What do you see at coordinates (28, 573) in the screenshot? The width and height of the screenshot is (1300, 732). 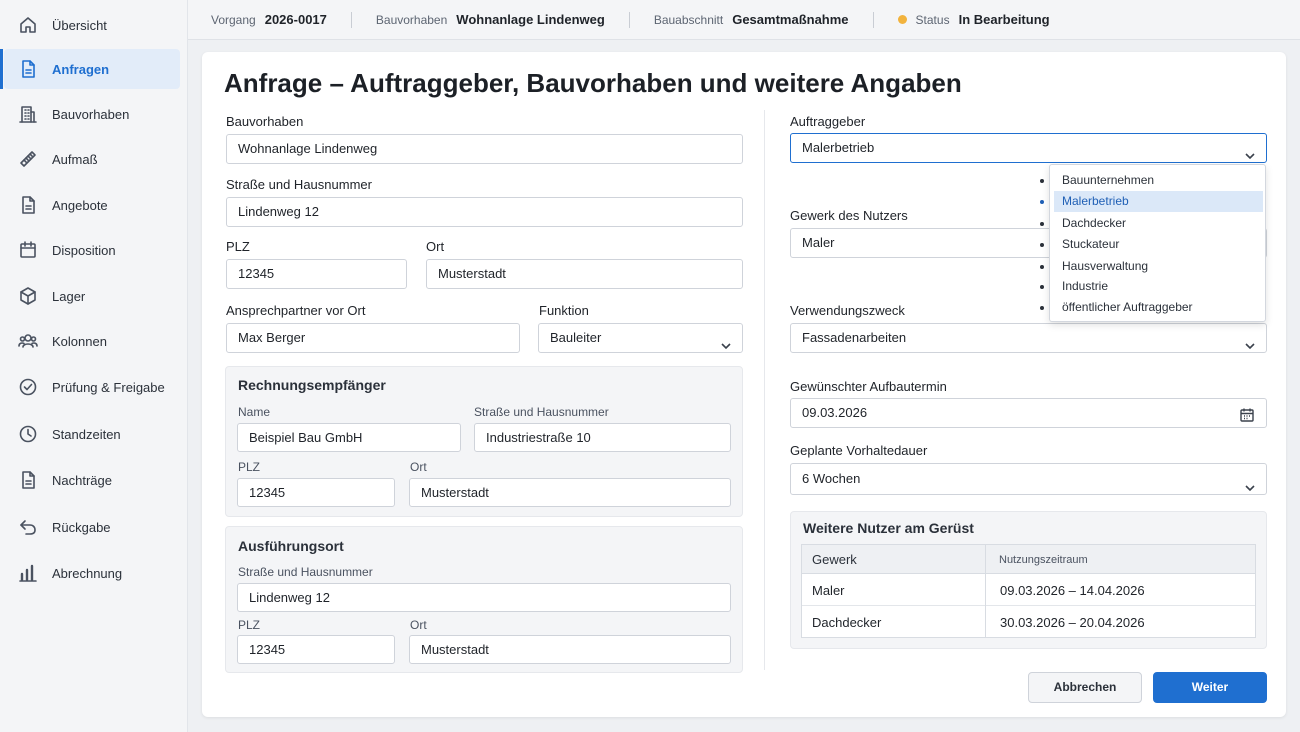 I see `bar-chart-icon` at bounding box center [28, 573].